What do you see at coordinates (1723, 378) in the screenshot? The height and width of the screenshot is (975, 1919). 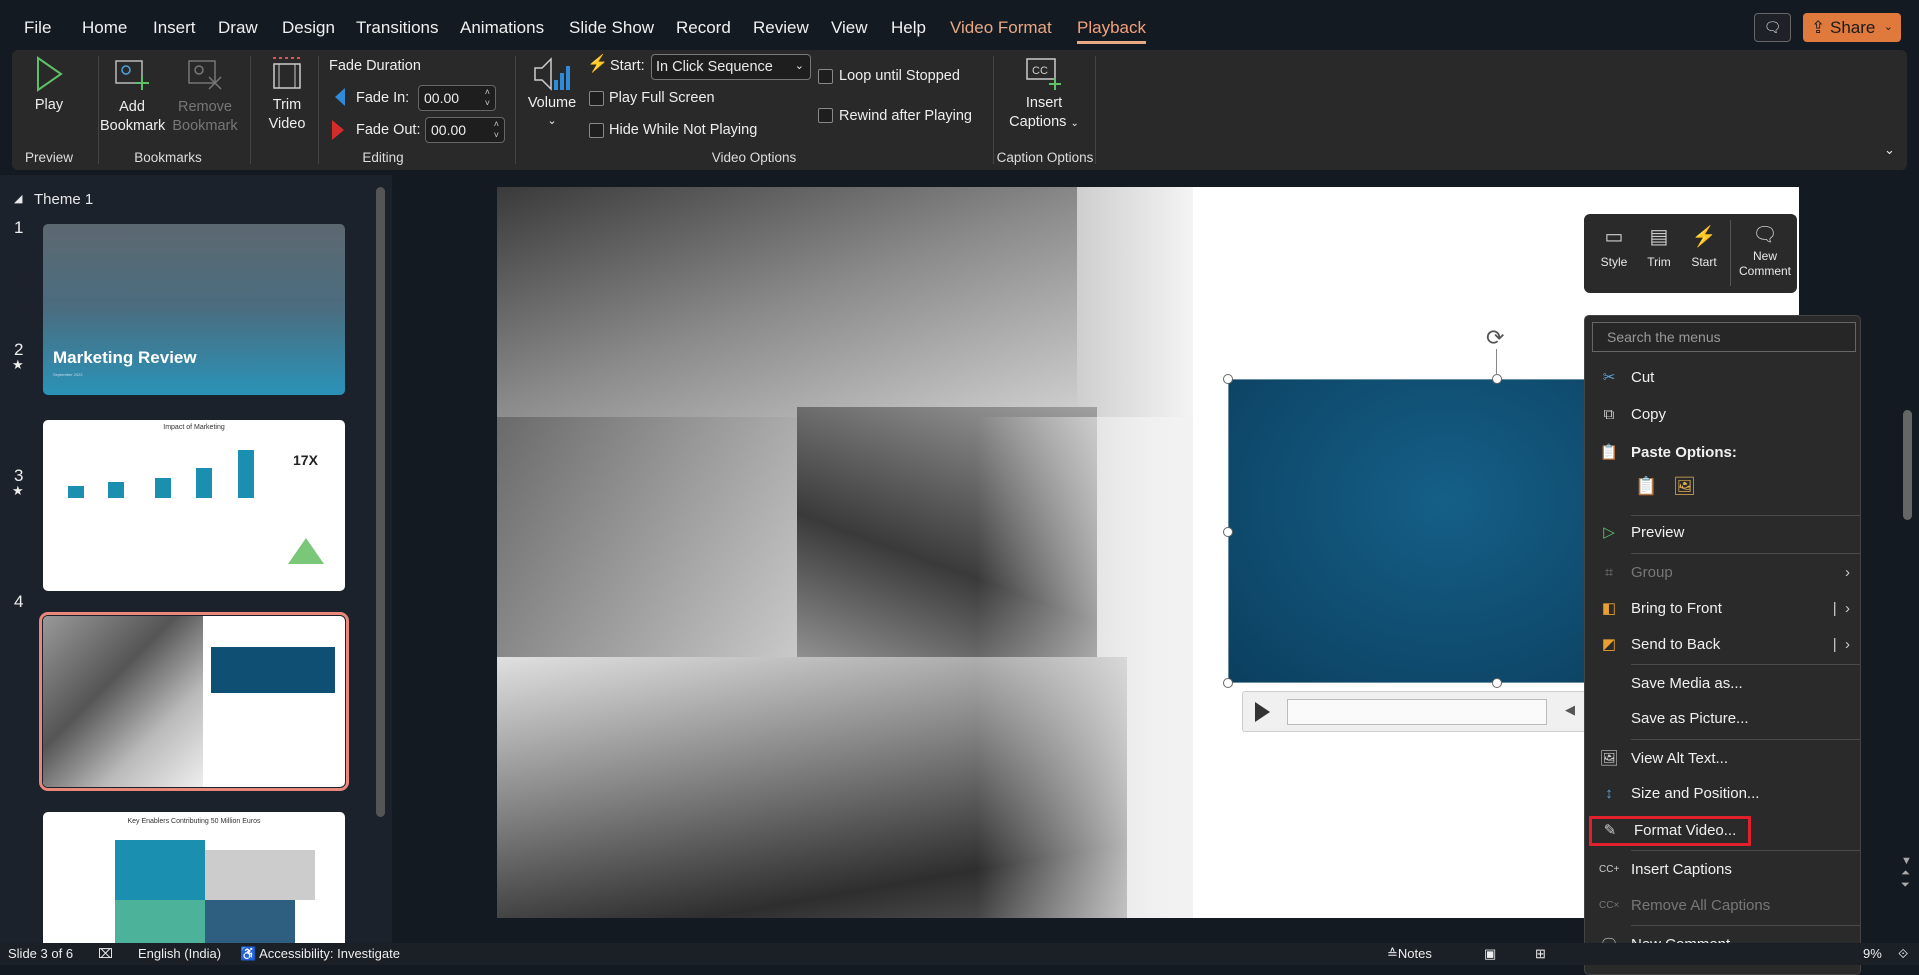 I see `menu-item-cut: ✂ Cut` at bounding box center [1723, 378].